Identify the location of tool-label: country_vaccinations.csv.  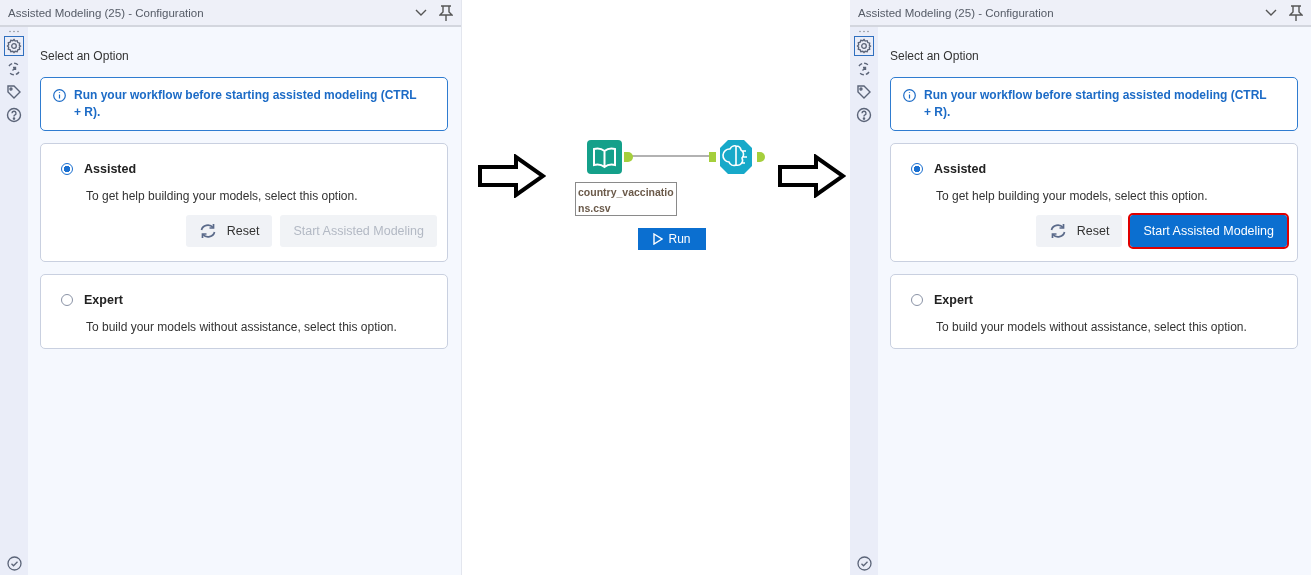
(626, 199).